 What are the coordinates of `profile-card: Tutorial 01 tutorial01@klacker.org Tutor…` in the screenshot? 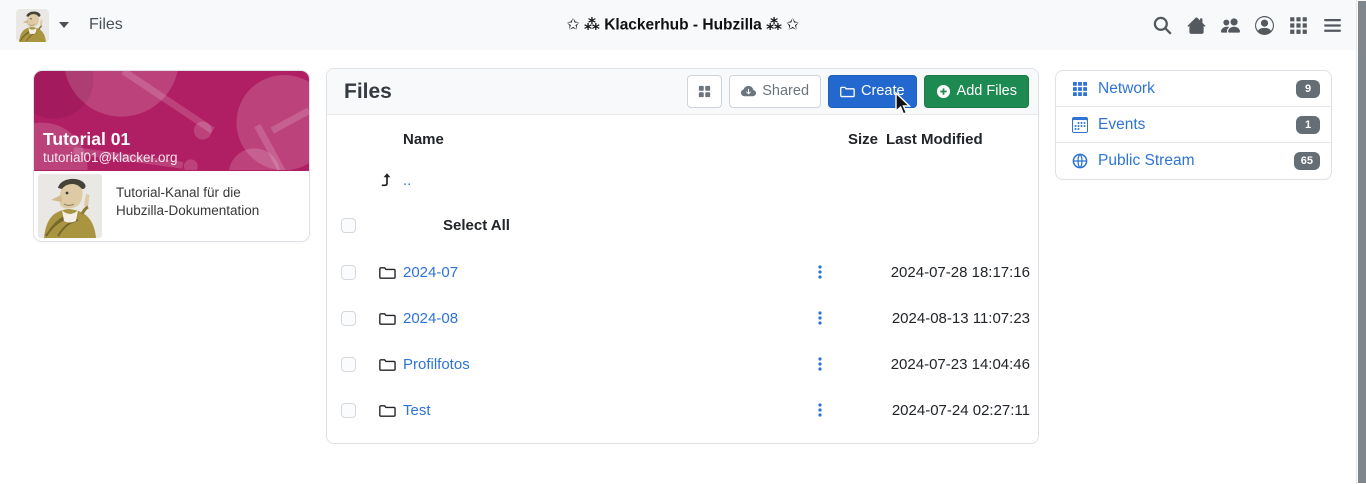 It's located at (171, 156).